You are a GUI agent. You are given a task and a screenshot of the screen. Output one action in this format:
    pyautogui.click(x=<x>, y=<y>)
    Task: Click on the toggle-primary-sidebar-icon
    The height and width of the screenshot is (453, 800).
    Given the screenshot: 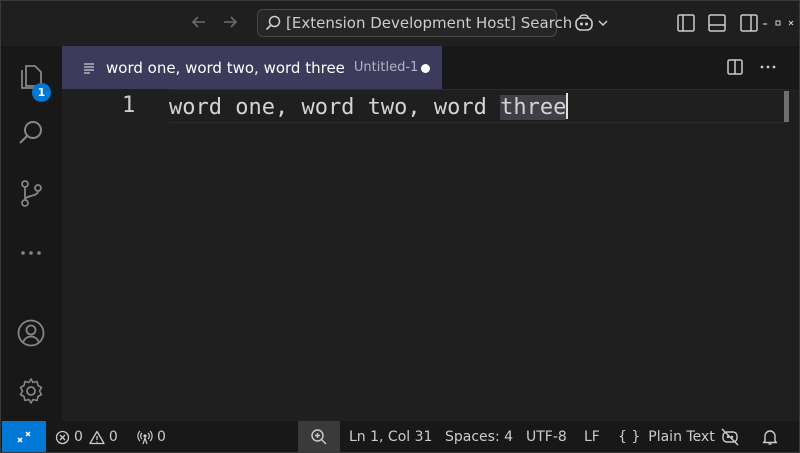 What is the action you would take?
    pyautogui.click(x=686, y=23)
    